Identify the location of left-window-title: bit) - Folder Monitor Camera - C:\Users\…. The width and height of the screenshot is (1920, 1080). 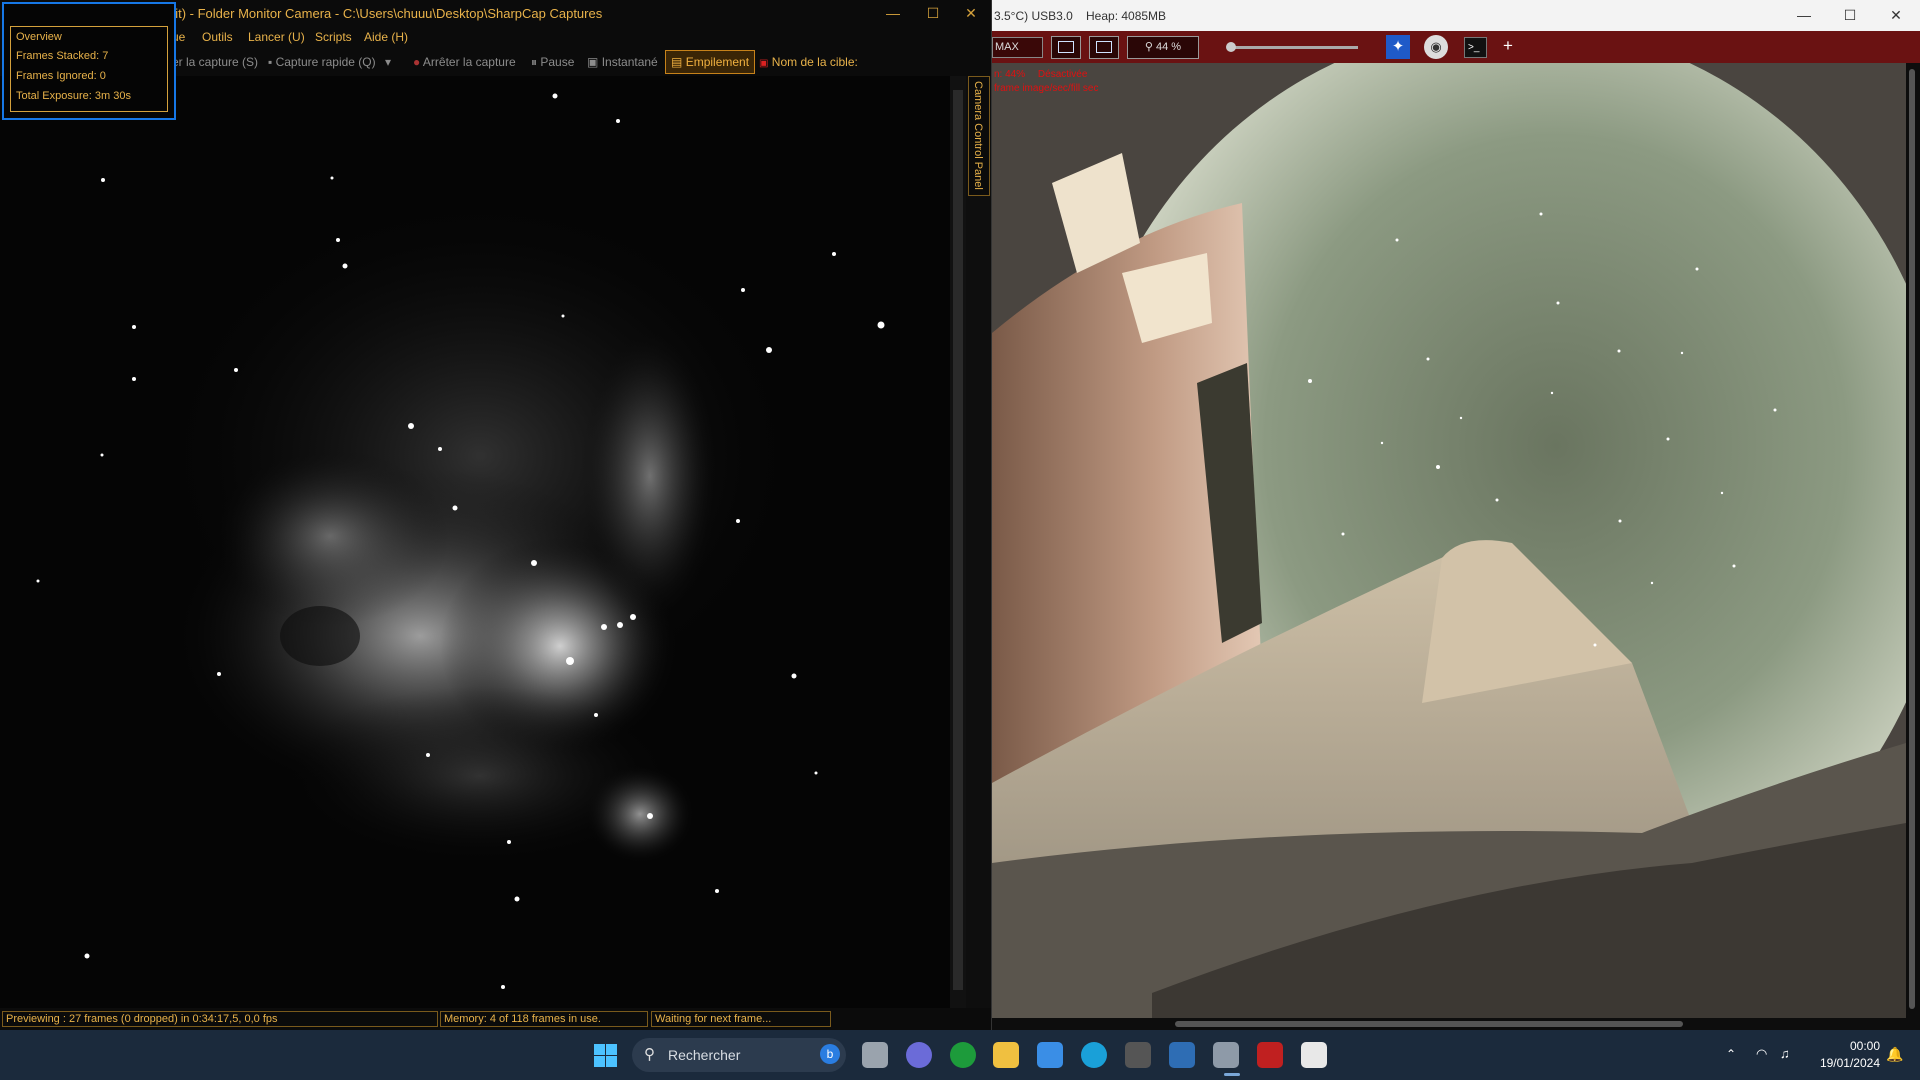
(385, 13).